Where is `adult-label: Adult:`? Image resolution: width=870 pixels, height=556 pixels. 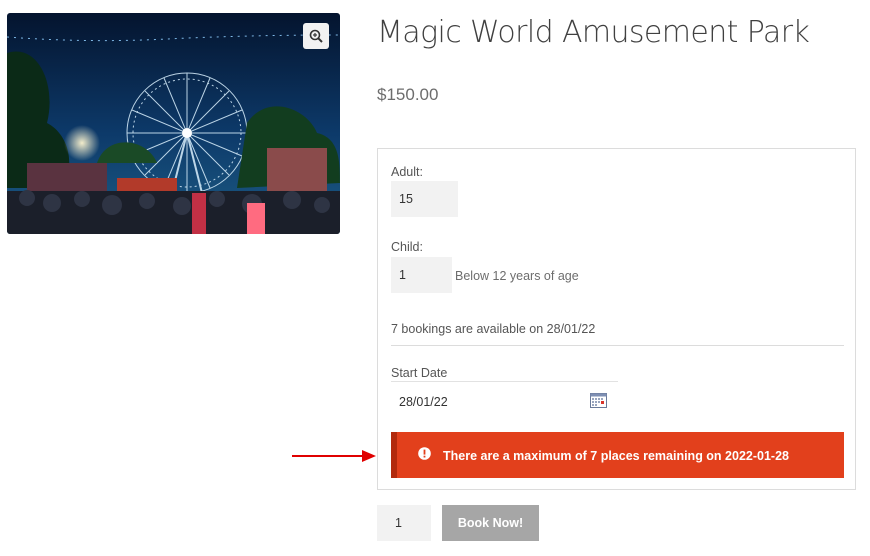
adult-label: Adult: is located at coordinates (407, 172).